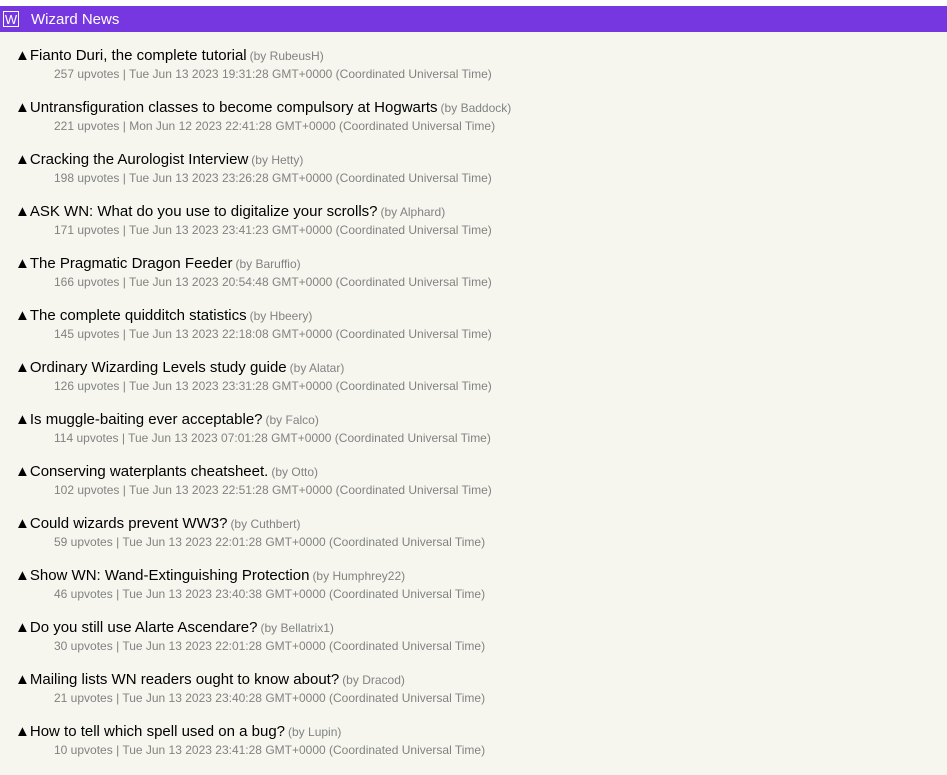  I want to click on news-item-author: (by Baddock), so click(476, 108).